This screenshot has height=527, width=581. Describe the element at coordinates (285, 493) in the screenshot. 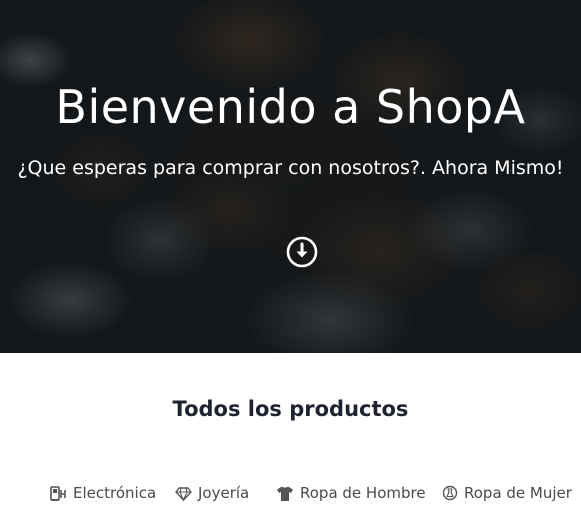

I see `tshirt-icon` at that location.